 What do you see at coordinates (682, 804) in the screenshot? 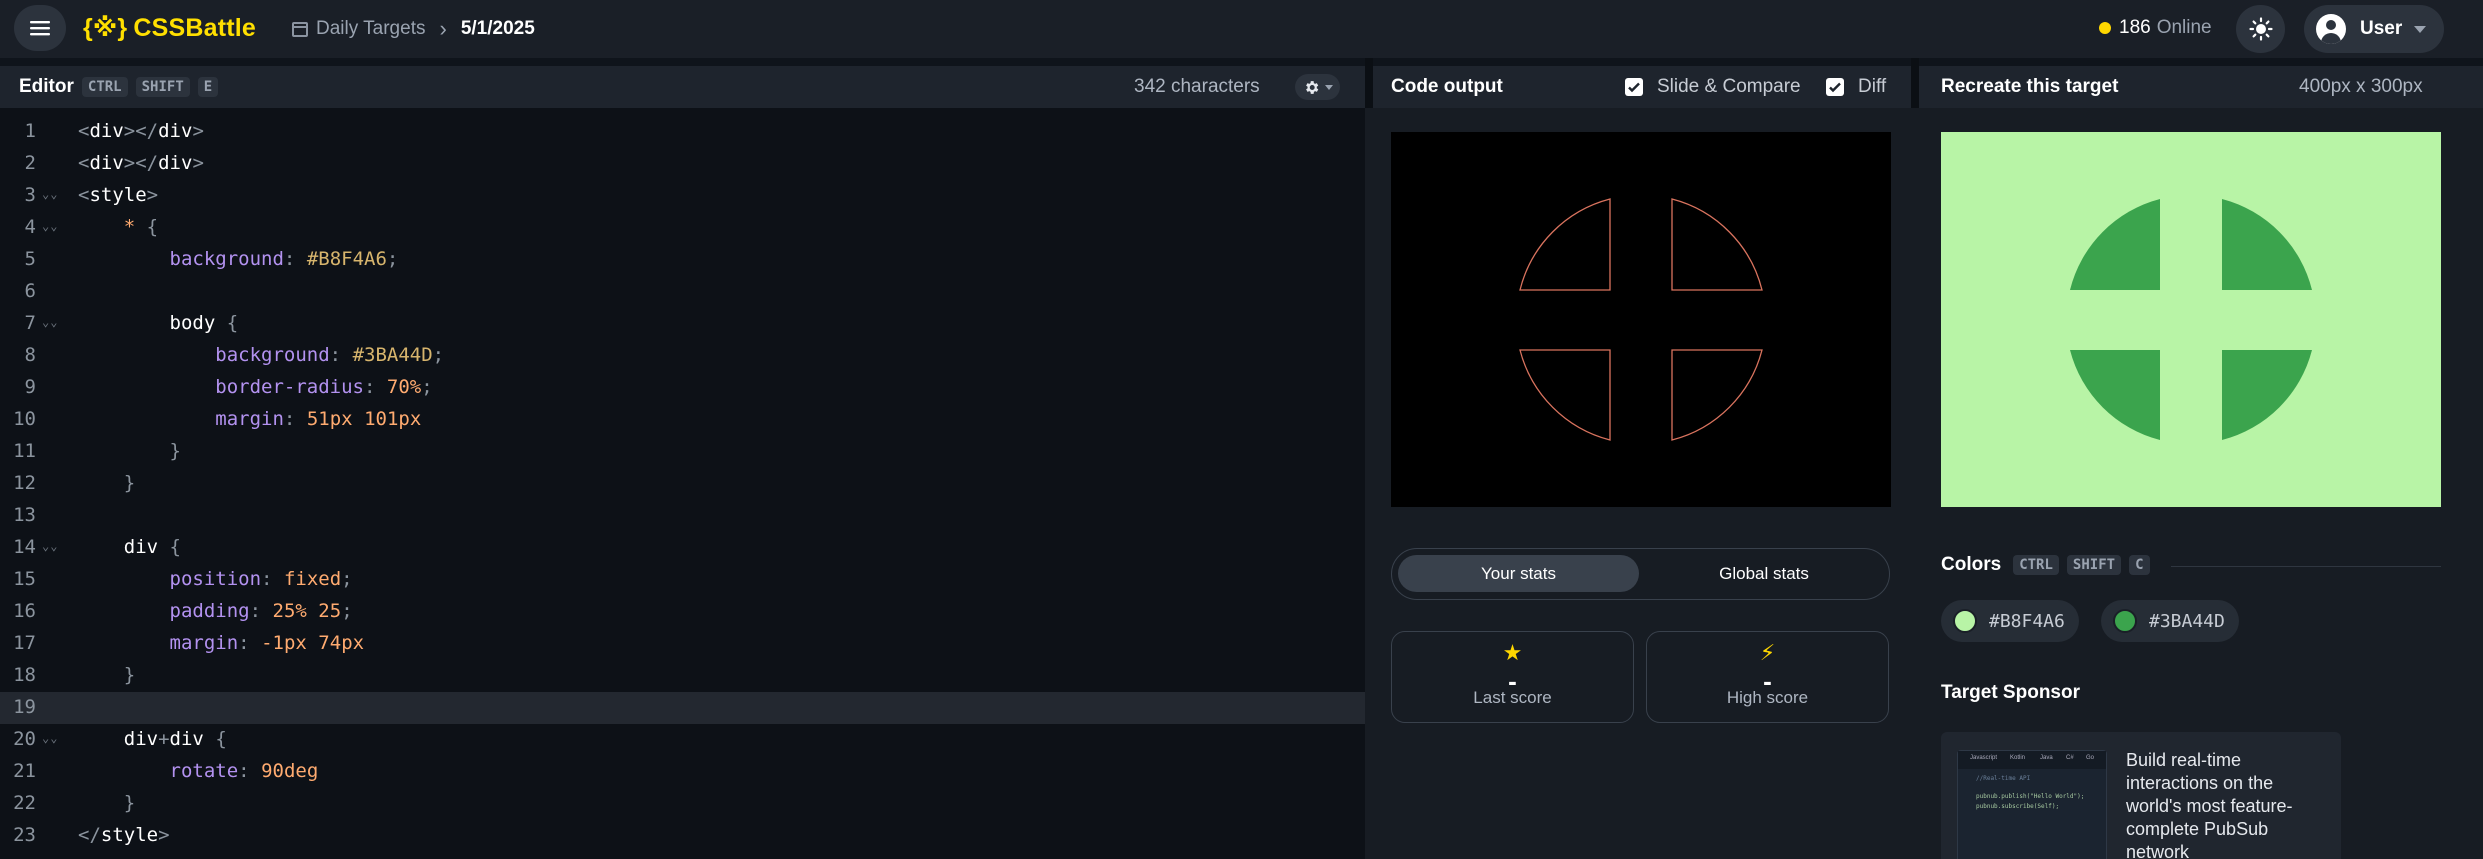
I see `code-line: 22 }` at bounding box center [682, 804].